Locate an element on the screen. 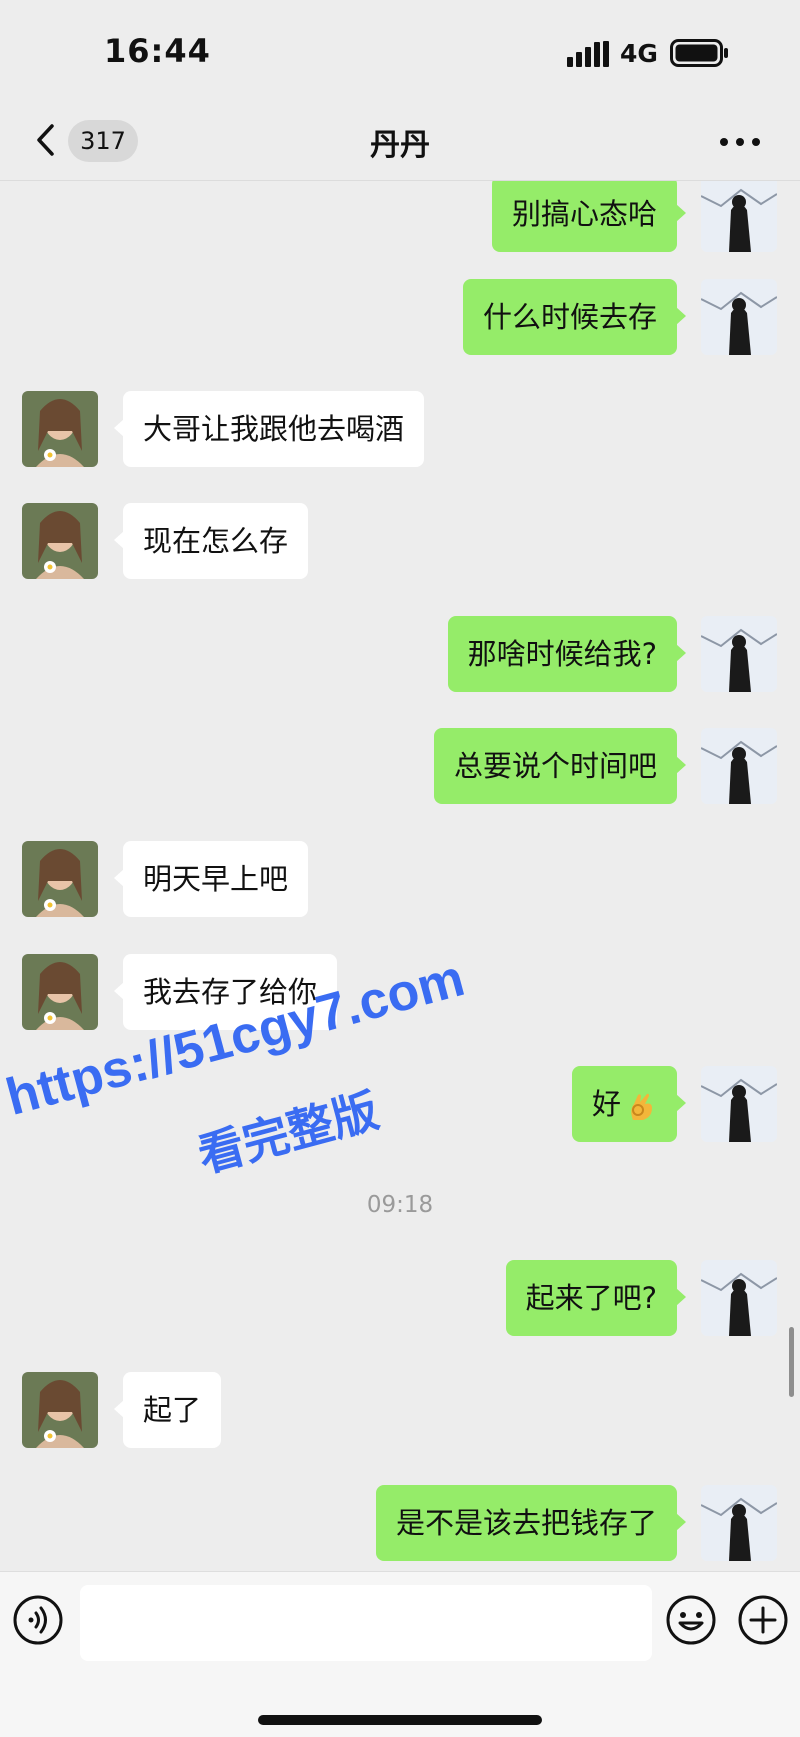 This screenshot has height=1737, width=800. outgoing-message-bubble: 那啥时候给我? is located at coordinates (567, 654).